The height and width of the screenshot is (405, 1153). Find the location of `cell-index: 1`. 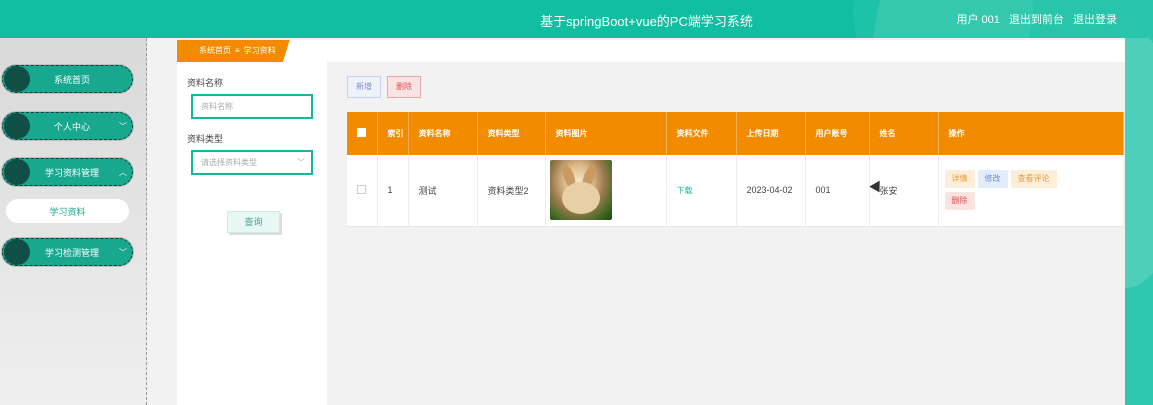

cell-index: 1 is located at coordinates (393, 191).